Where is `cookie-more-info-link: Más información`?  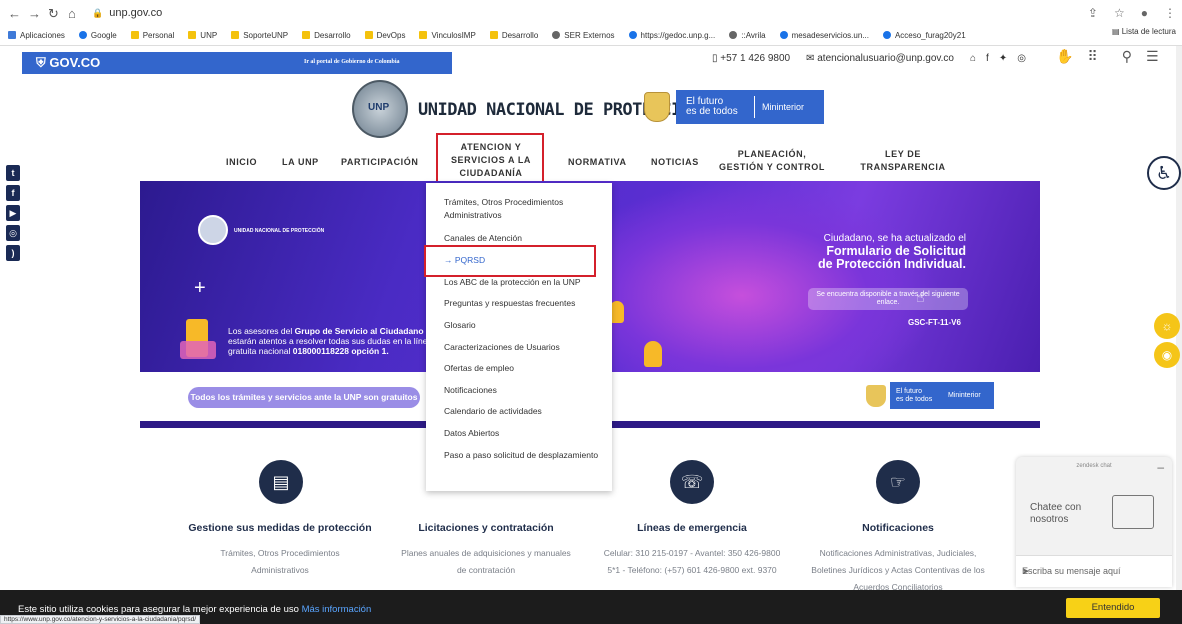 cookie-more-info-link: Más información is located at coordinates (337, 609).